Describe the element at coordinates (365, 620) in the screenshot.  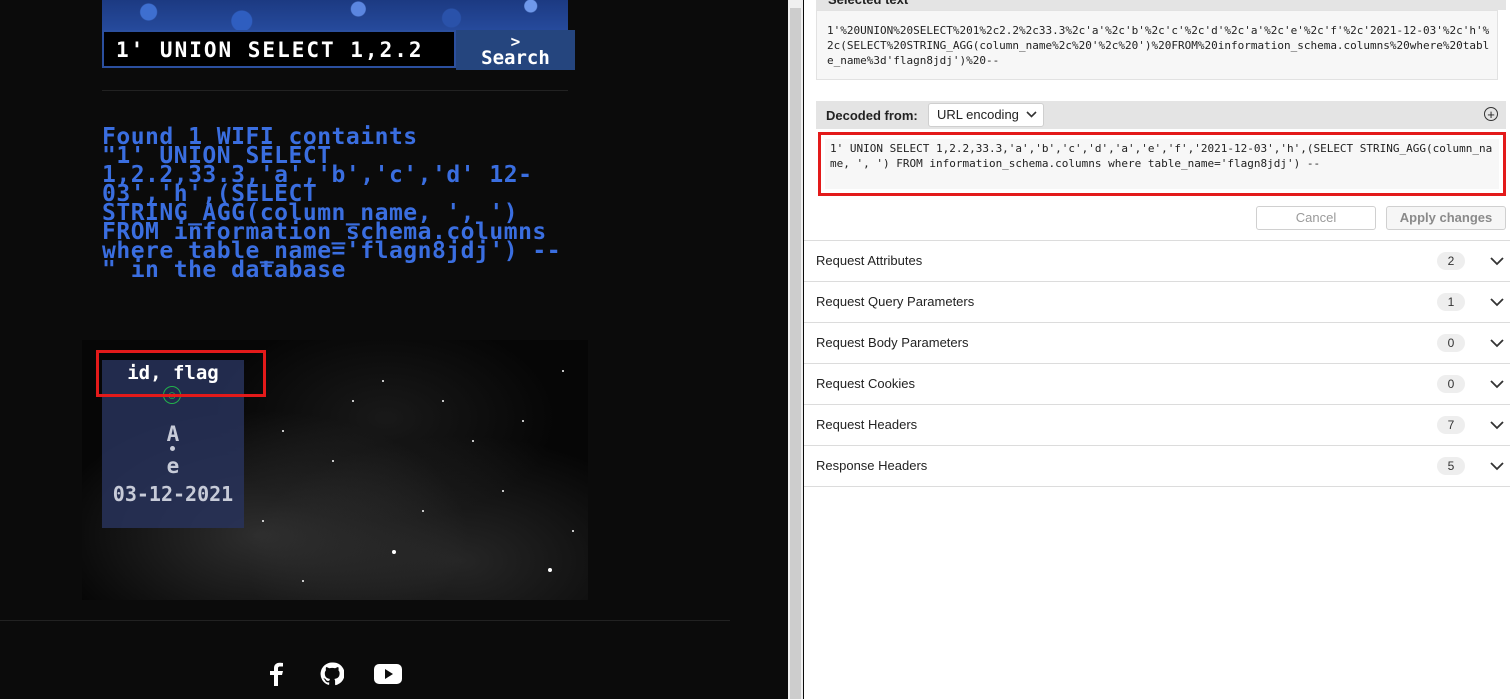
I see `footer-divider` at that location.